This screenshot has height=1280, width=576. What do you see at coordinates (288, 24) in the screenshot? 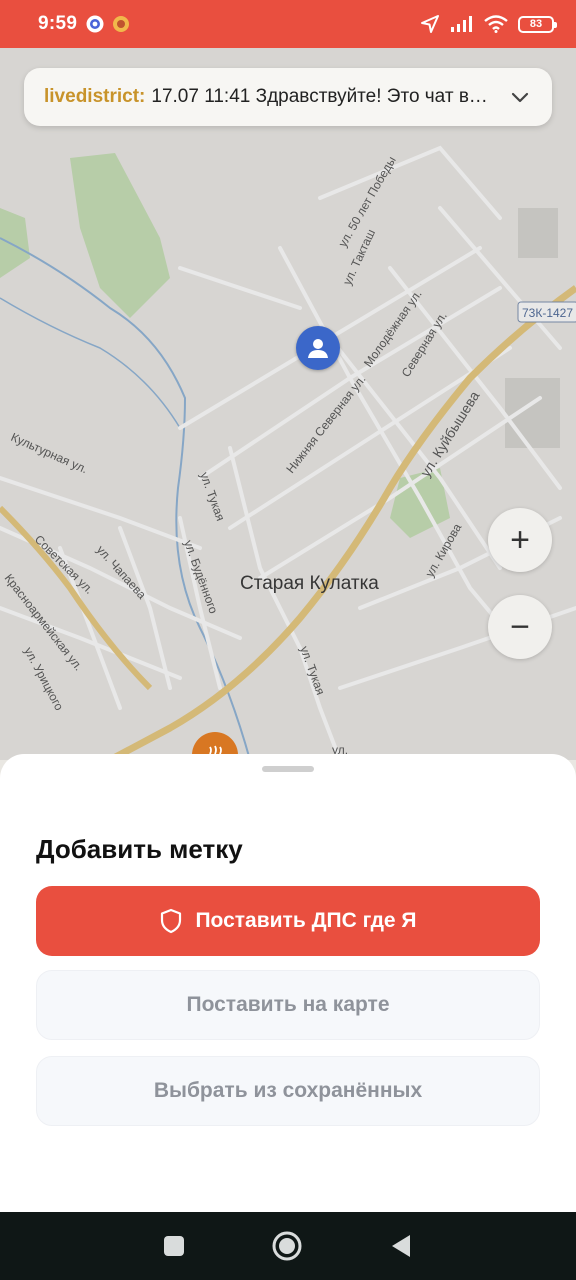
I see `status-bar: 9:59 83` at bounding box center [288, 24].